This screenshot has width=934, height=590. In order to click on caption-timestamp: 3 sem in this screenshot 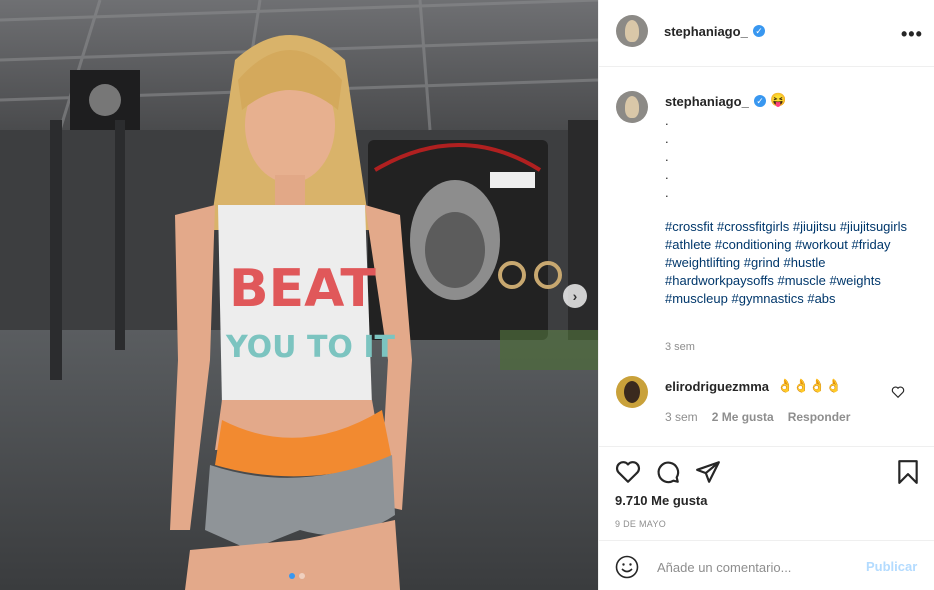, I will do `click(680, 347)`.